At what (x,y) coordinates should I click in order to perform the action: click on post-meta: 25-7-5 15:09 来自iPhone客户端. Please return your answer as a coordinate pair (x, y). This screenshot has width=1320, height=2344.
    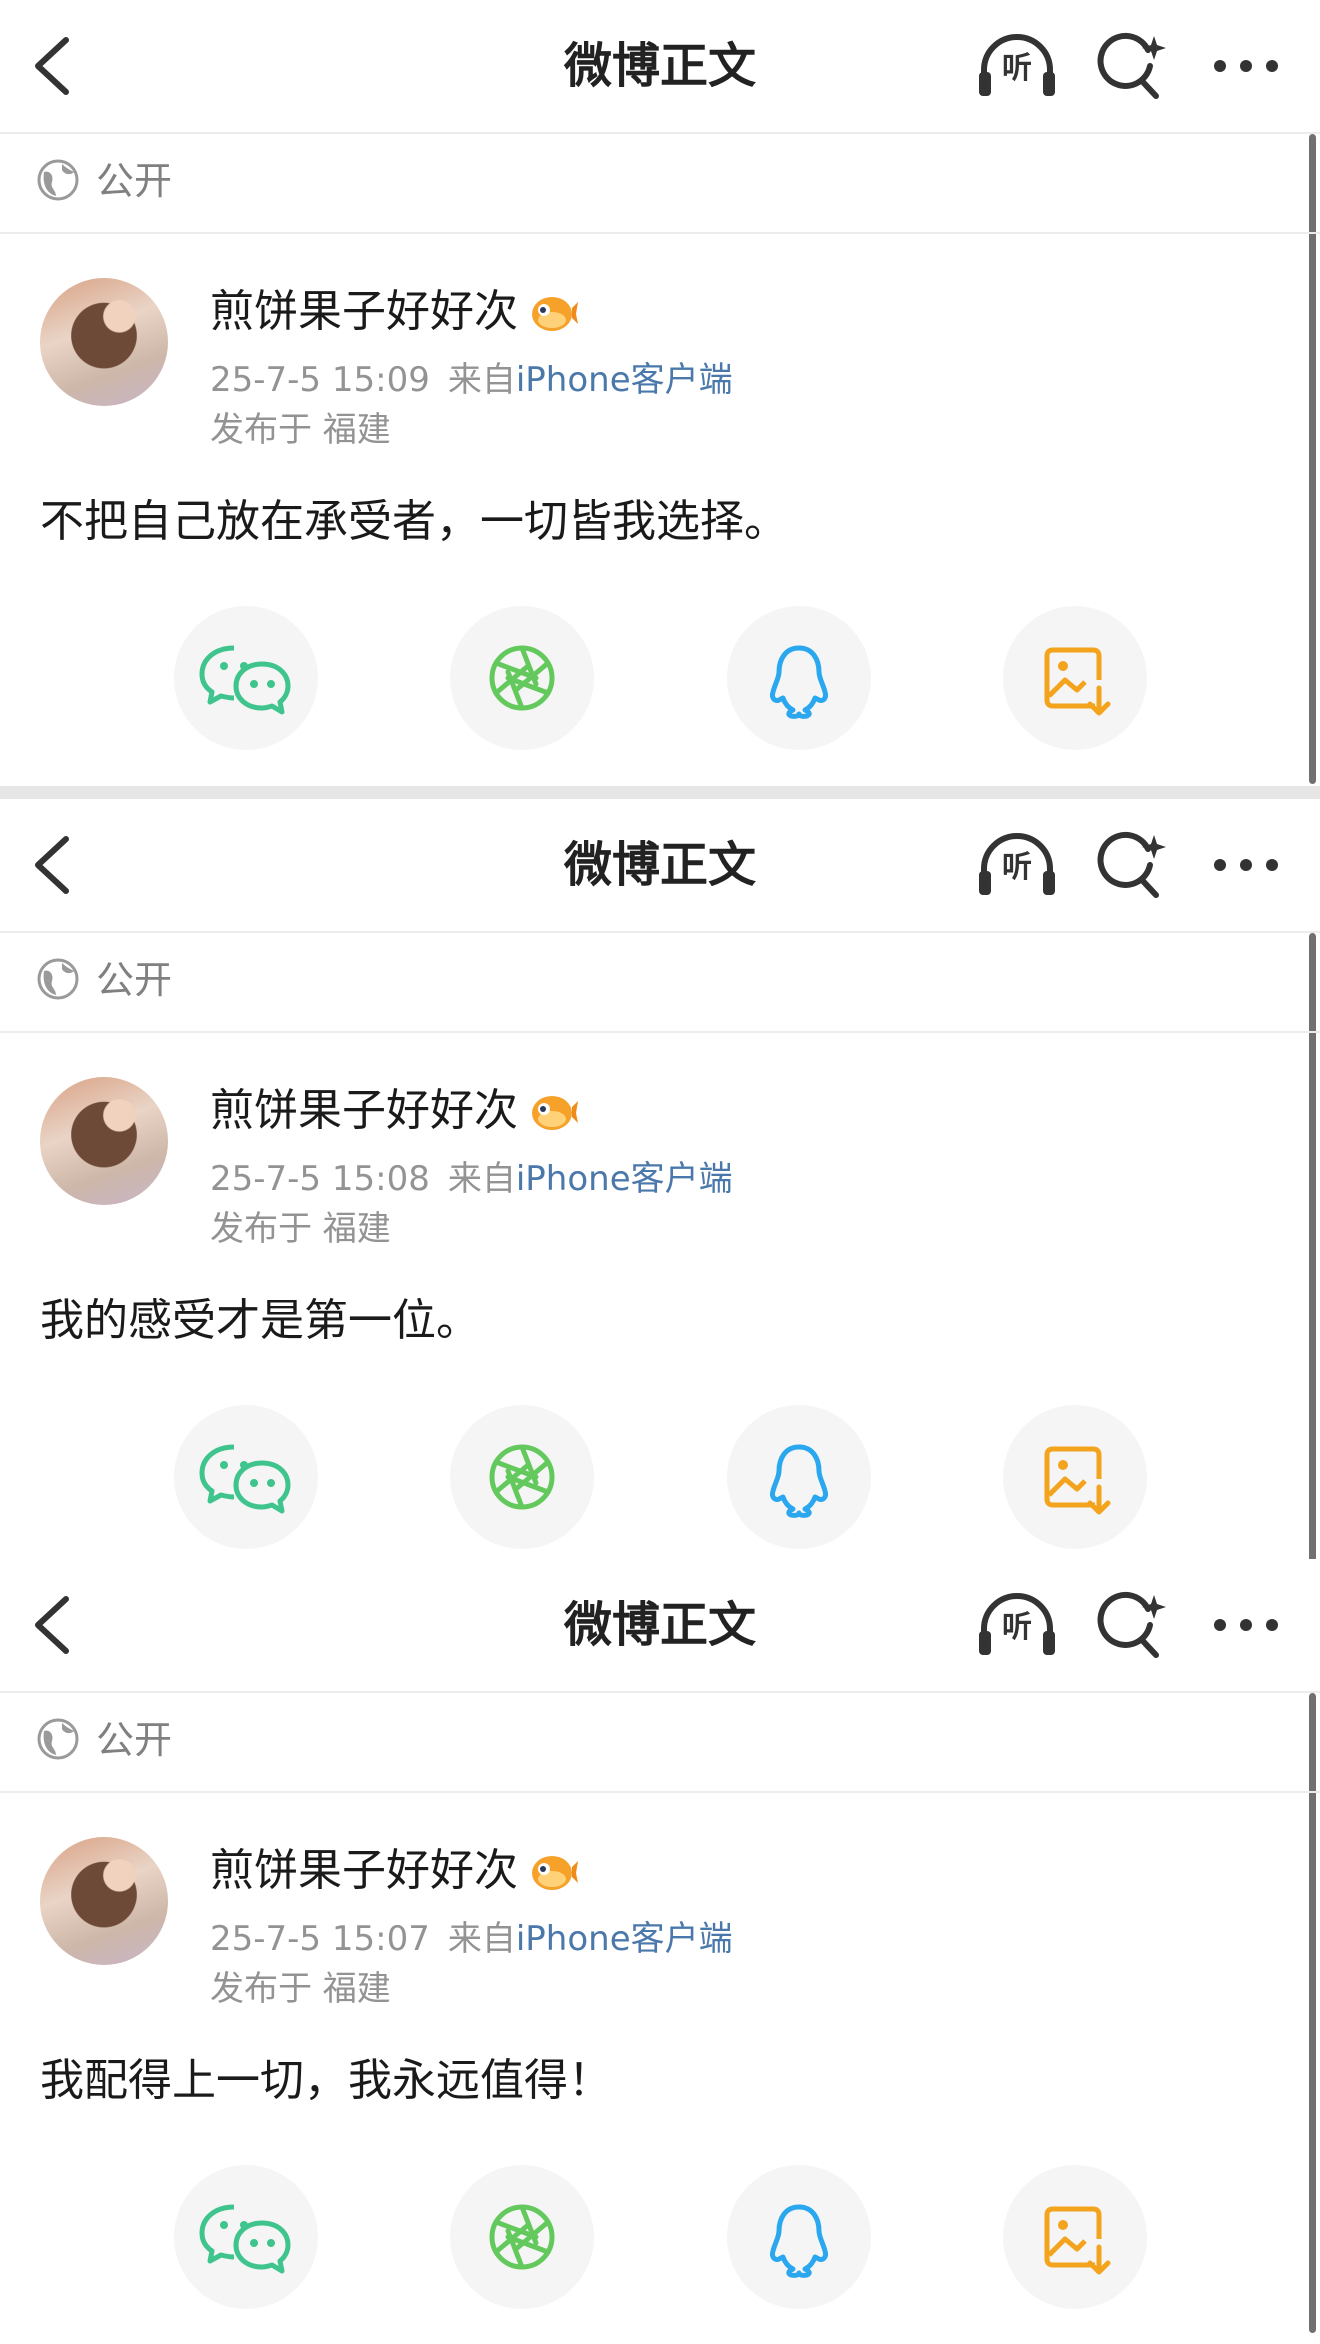
    Looking at the image, I should click on (471, 380).